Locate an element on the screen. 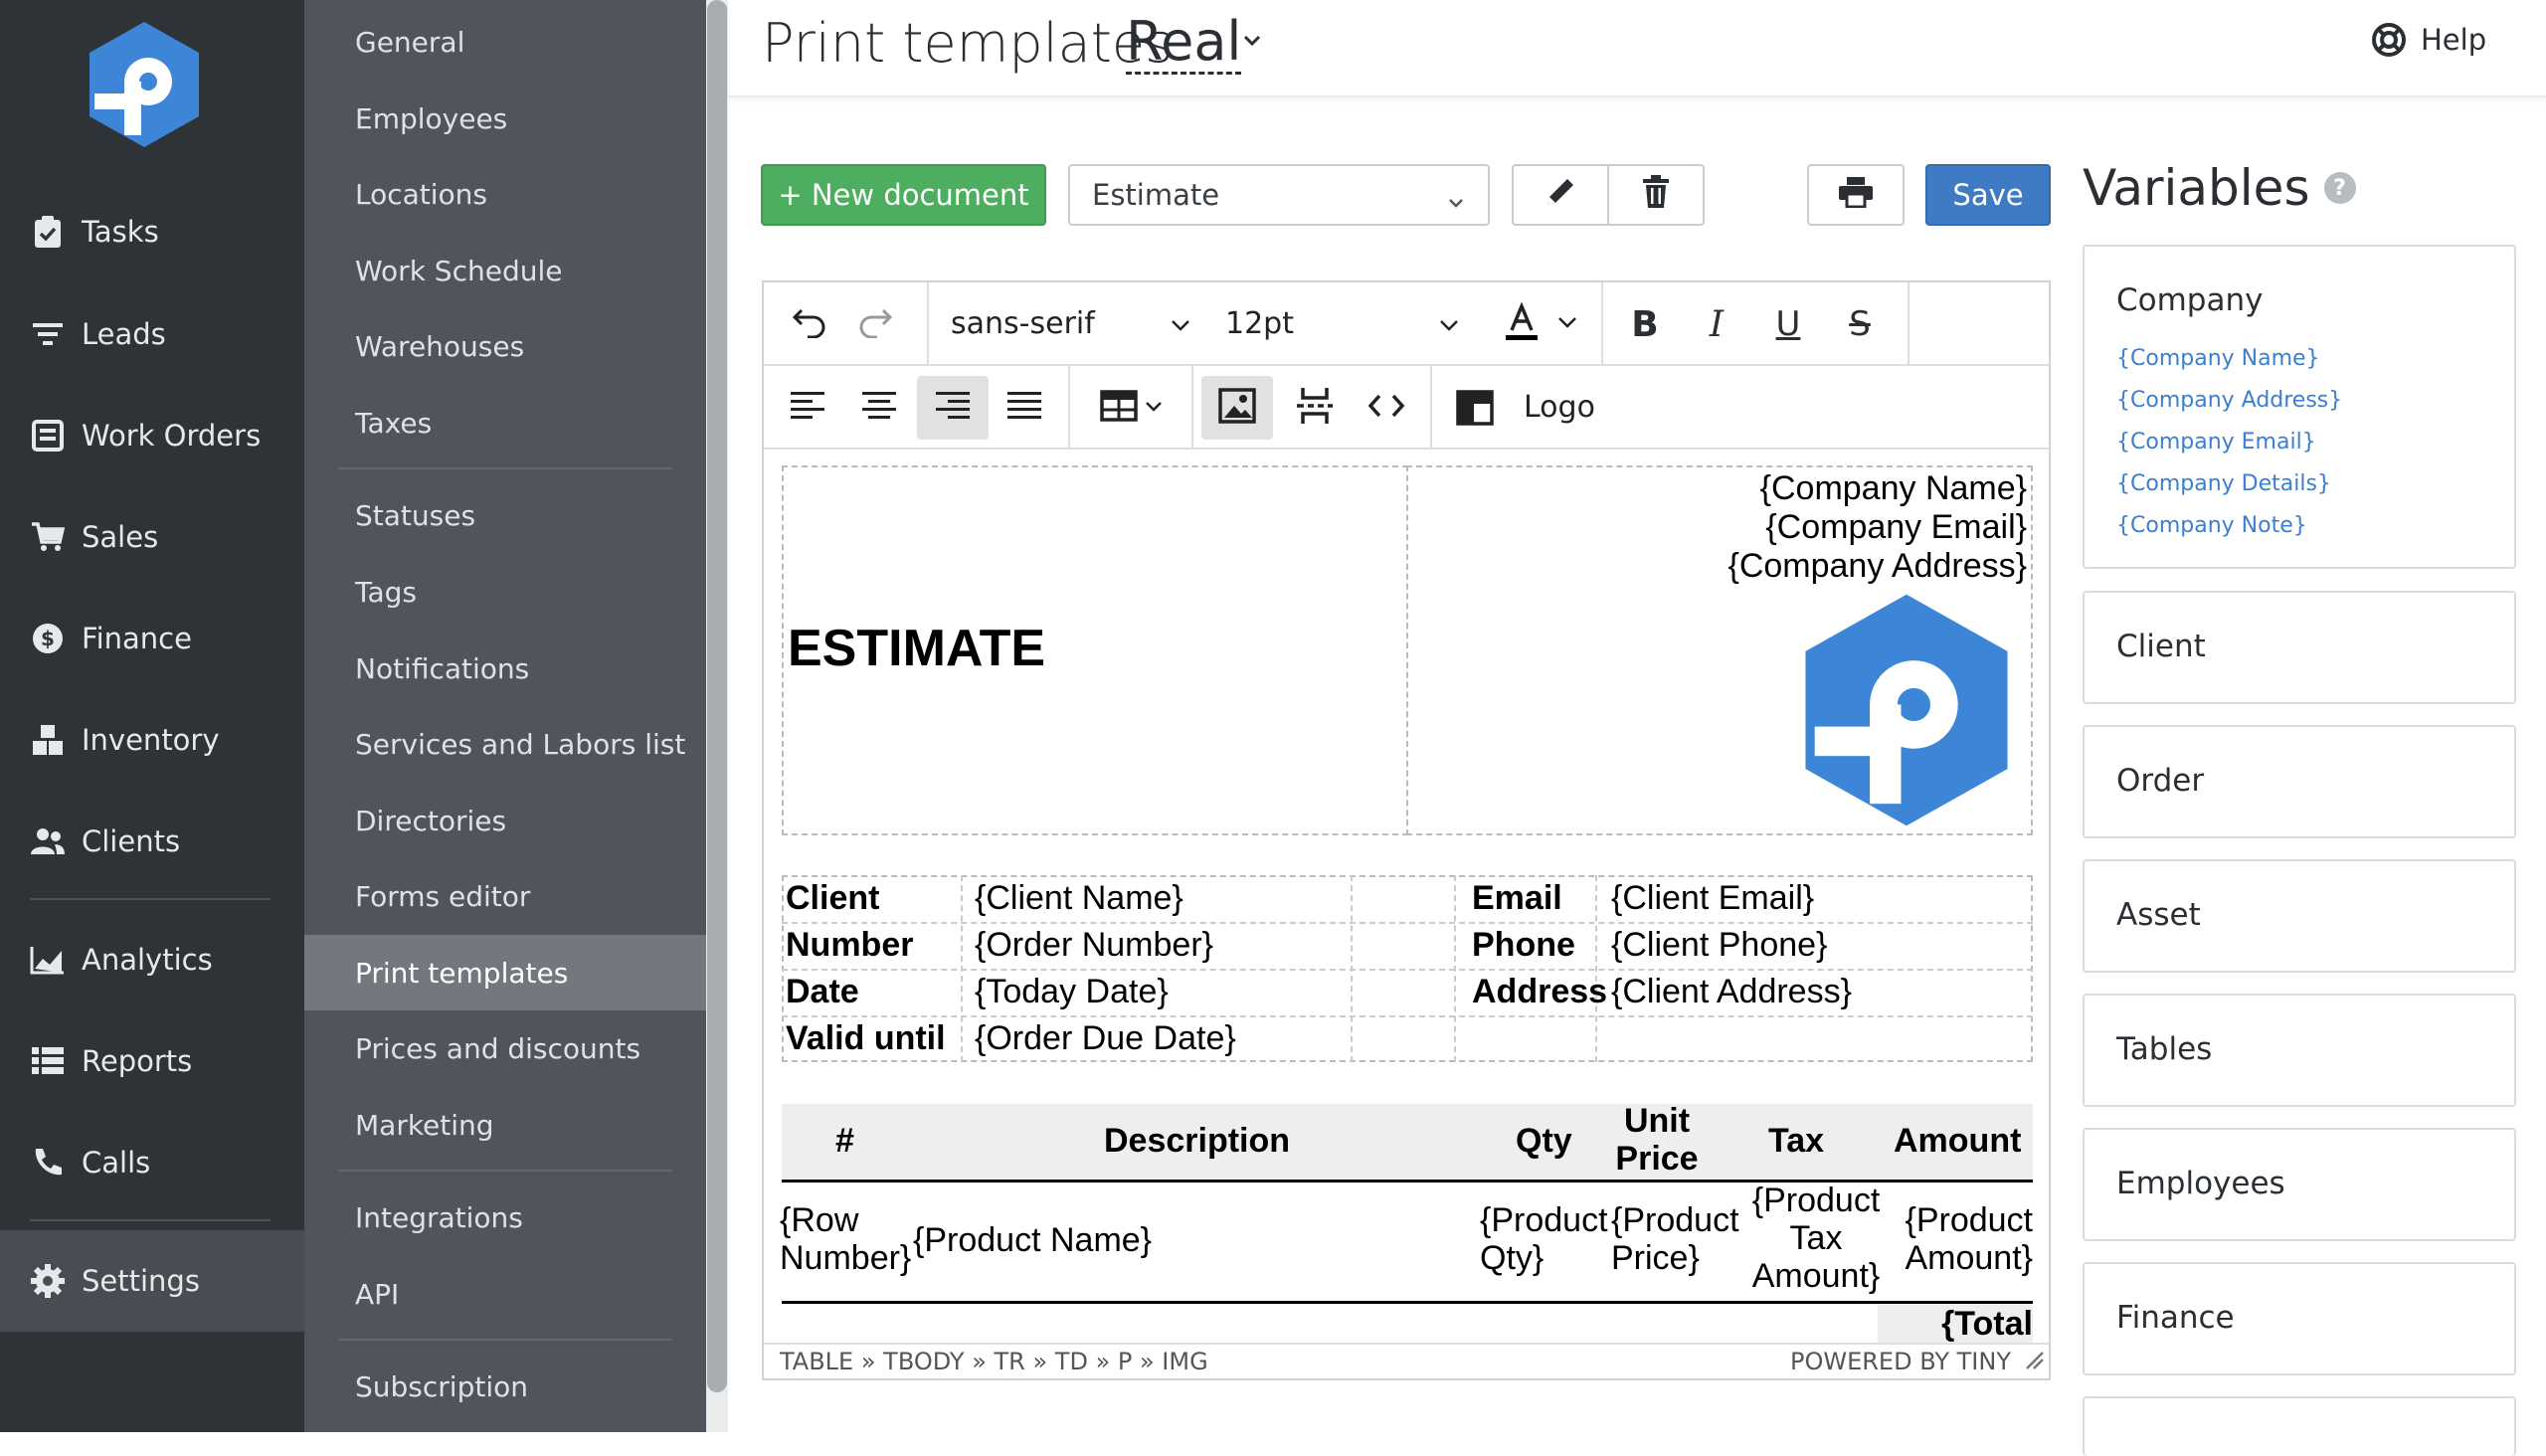 The height and width of the screenshot is (1456, 2546). variable-company-note: {Company Note} is located at coordinates (2211, 525).